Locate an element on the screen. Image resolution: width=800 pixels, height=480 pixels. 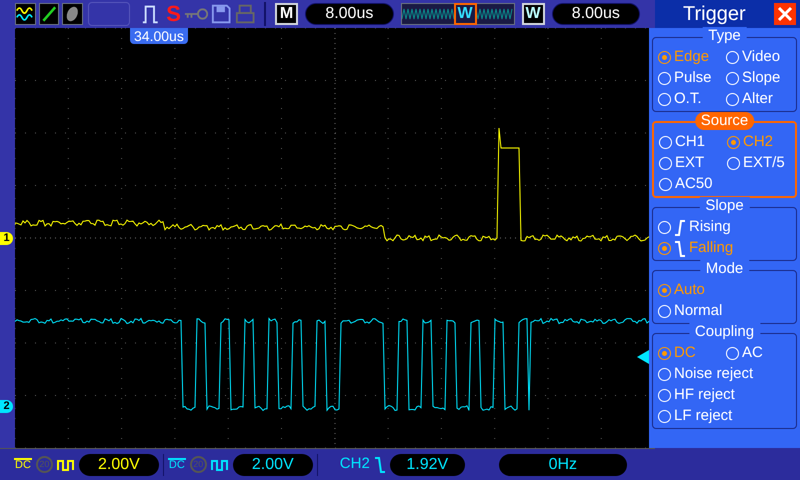
zoom-window-marker: W is located at coordinates (465, 14).